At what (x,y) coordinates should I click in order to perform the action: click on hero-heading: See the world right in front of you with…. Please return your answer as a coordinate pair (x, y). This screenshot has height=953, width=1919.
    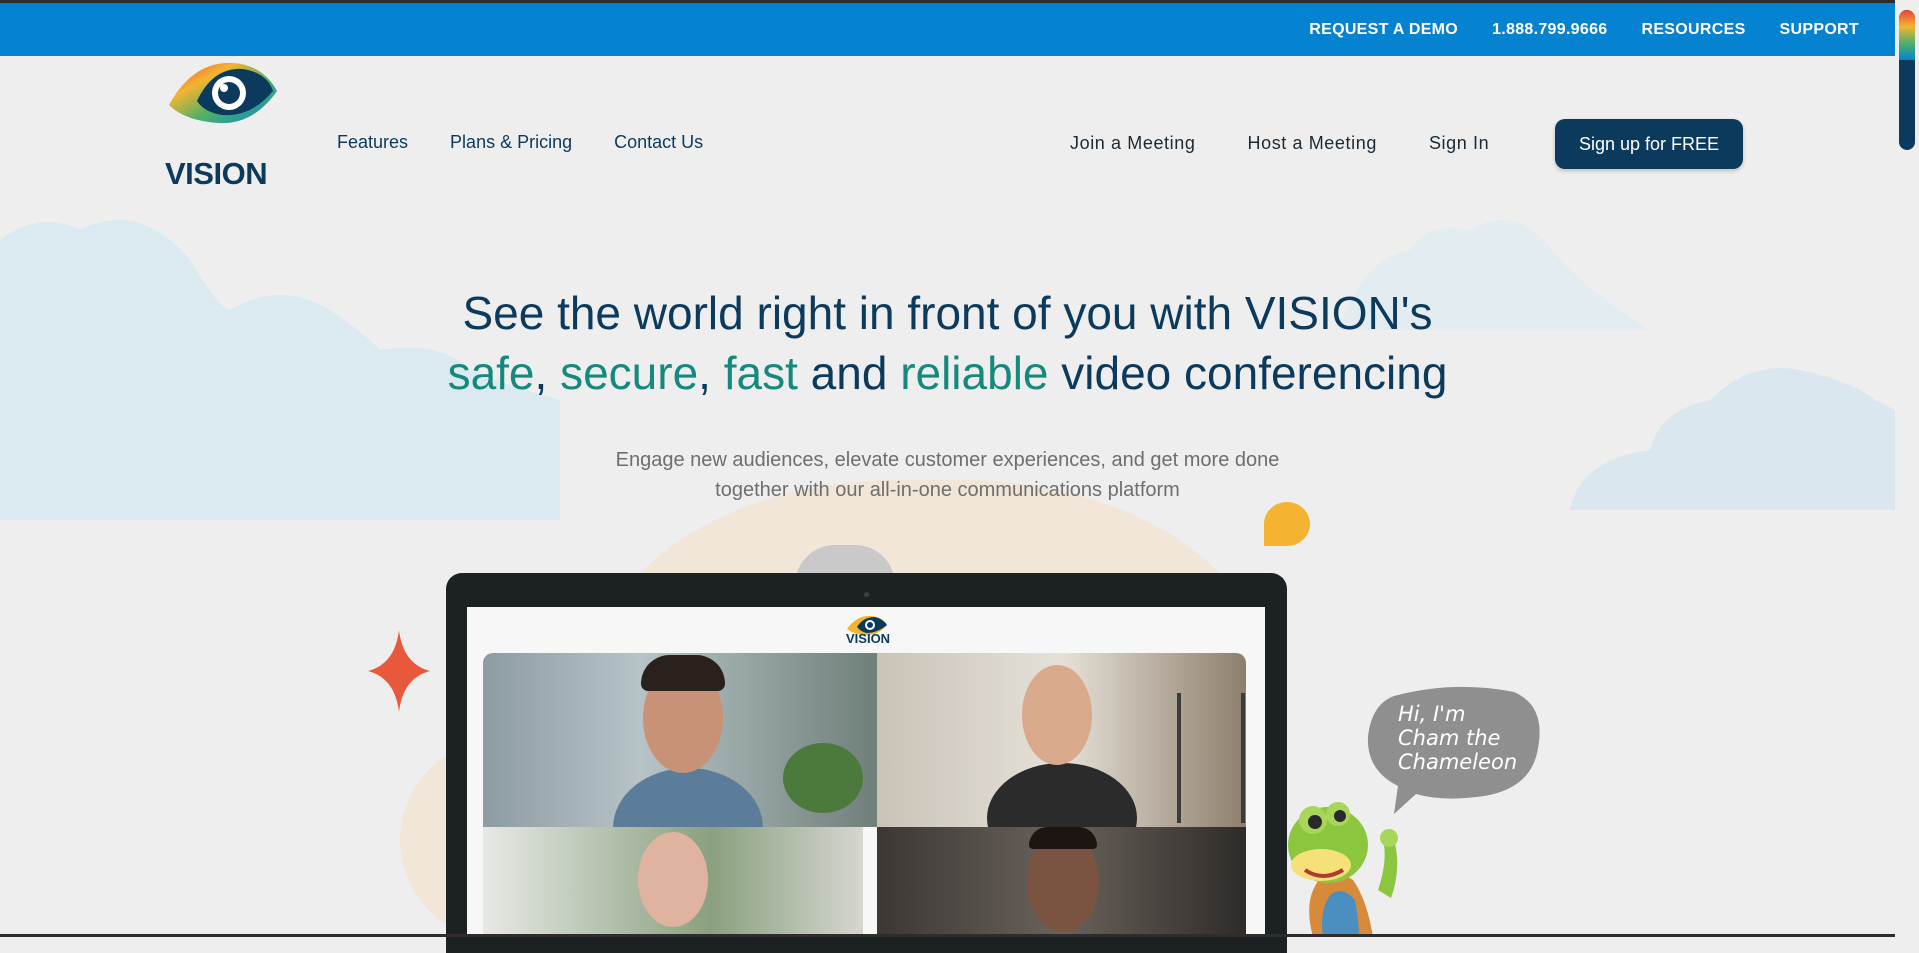
    Looking at the image, I should click on (947, 343).